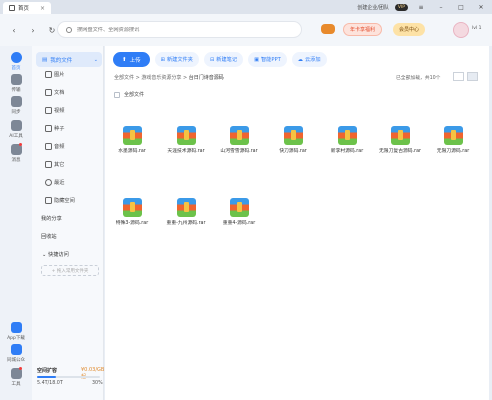  I want to click on sidebar-item-recycle-bin: 回收站, so click(49, 236).